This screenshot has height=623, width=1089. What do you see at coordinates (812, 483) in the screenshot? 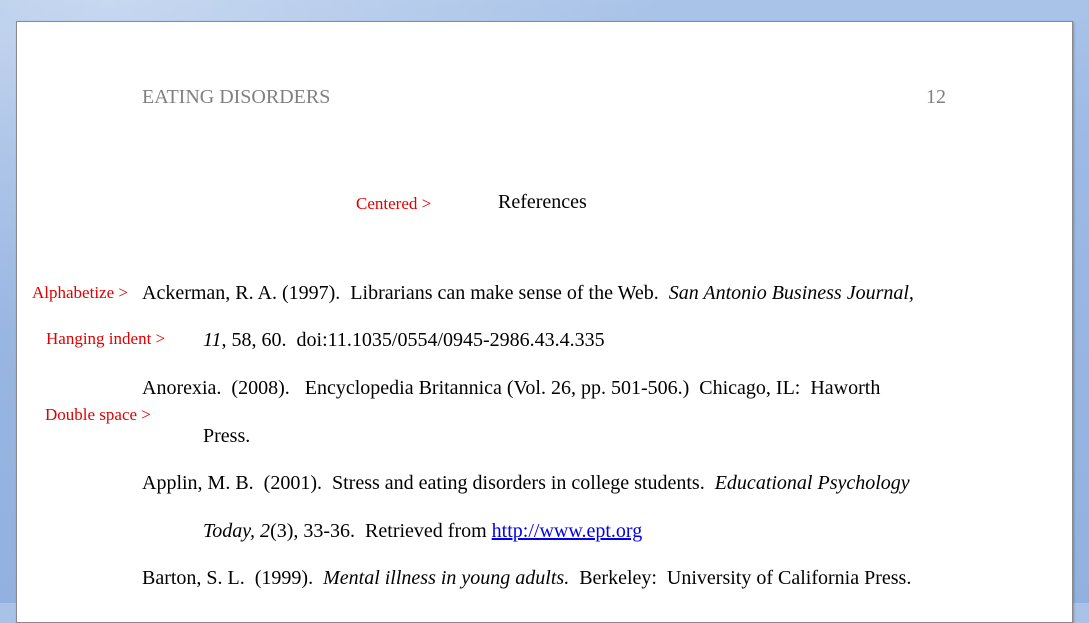
I see `reference-journal-title: Educational Psychology` at bounding box center [812, 483].